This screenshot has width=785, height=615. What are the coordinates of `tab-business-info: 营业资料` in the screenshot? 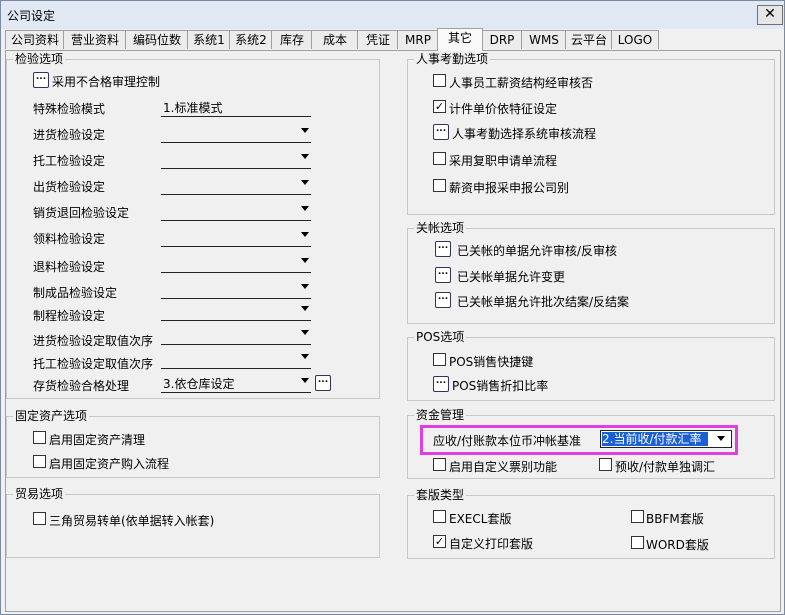 It's located at (95, 39).